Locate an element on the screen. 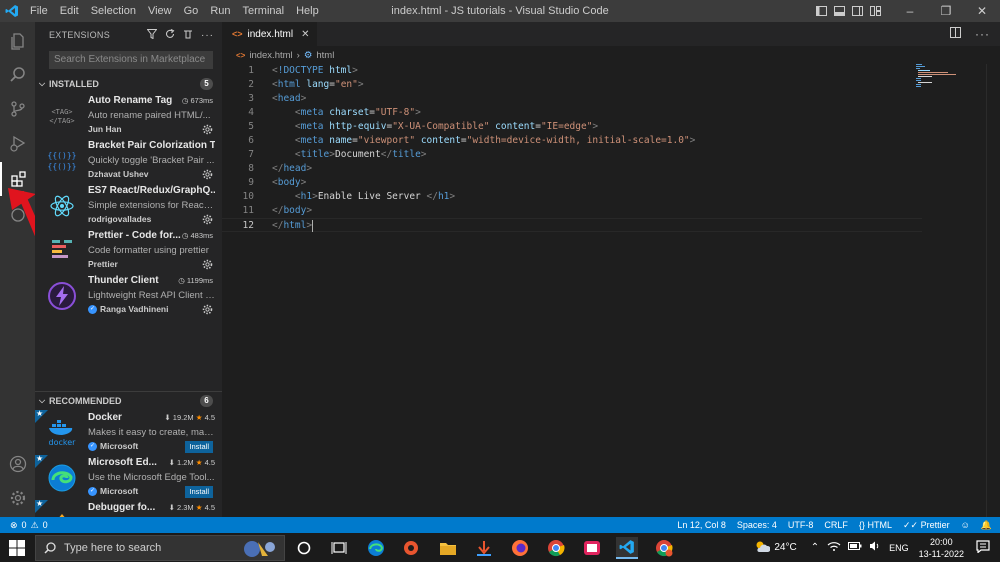 Image resolution: width=1000 pixels, height=562 pixels. toggle-secondary-sidebar-icon is located at coordinates (857, 11).